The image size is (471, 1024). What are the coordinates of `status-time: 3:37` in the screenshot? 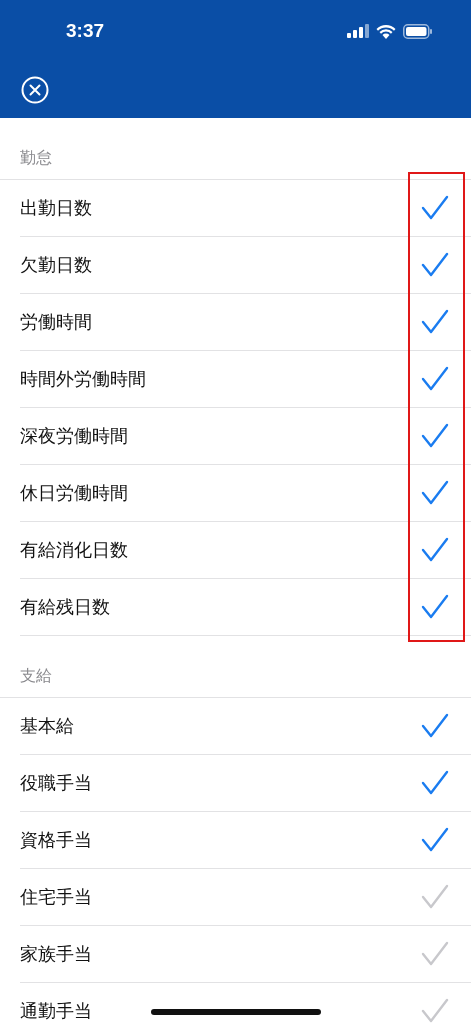 It's located at (85, 31).